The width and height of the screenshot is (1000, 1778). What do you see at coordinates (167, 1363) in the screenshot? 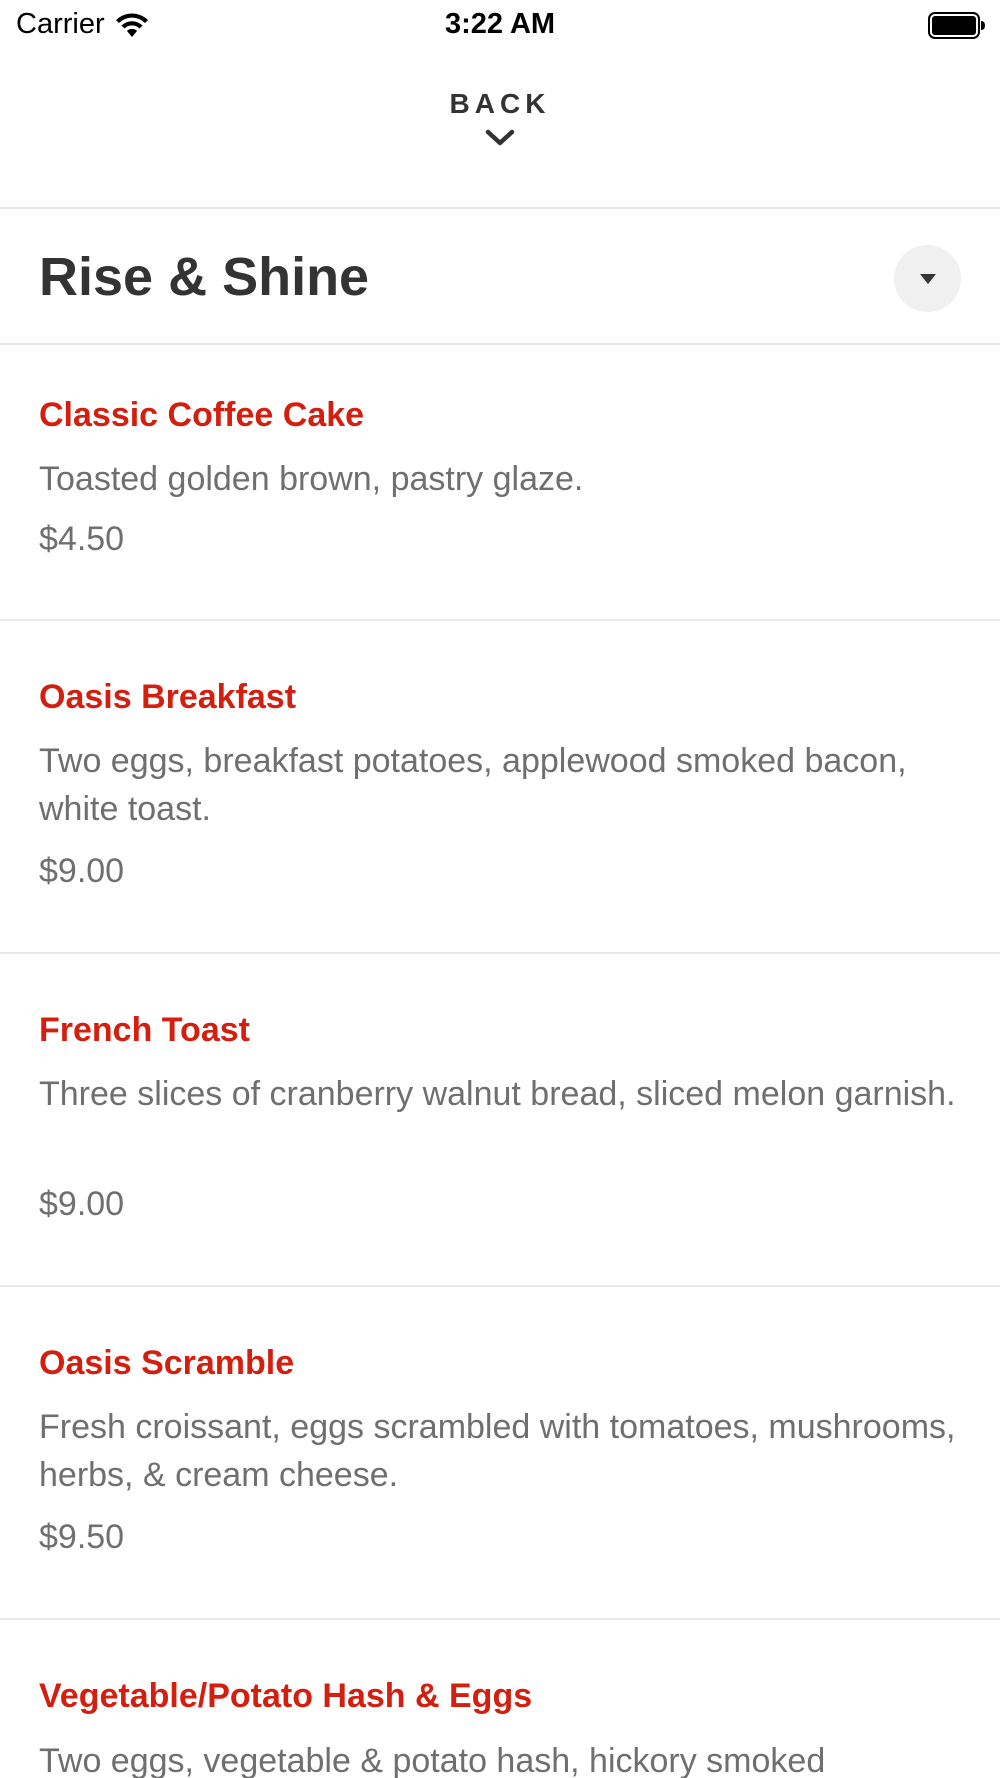
I see `menu-item-name: Oasis Scramble` at bounding box center [167, 1363].